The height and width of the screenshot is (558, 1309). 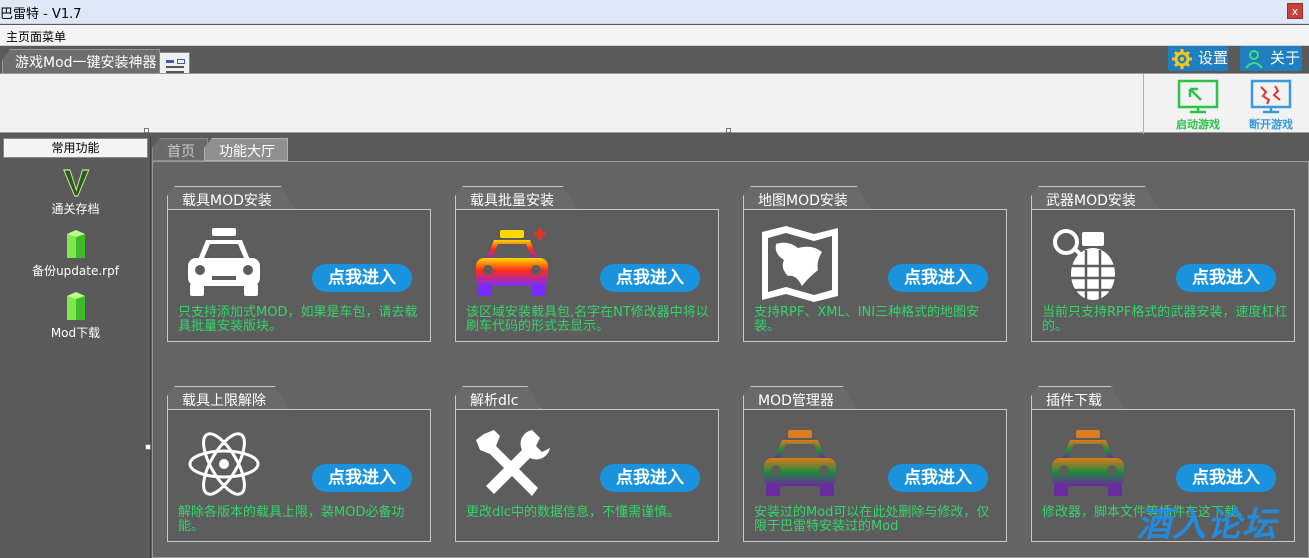 I want to click on launch-game-button: 启动游戏, so click(x=1198, y=105).